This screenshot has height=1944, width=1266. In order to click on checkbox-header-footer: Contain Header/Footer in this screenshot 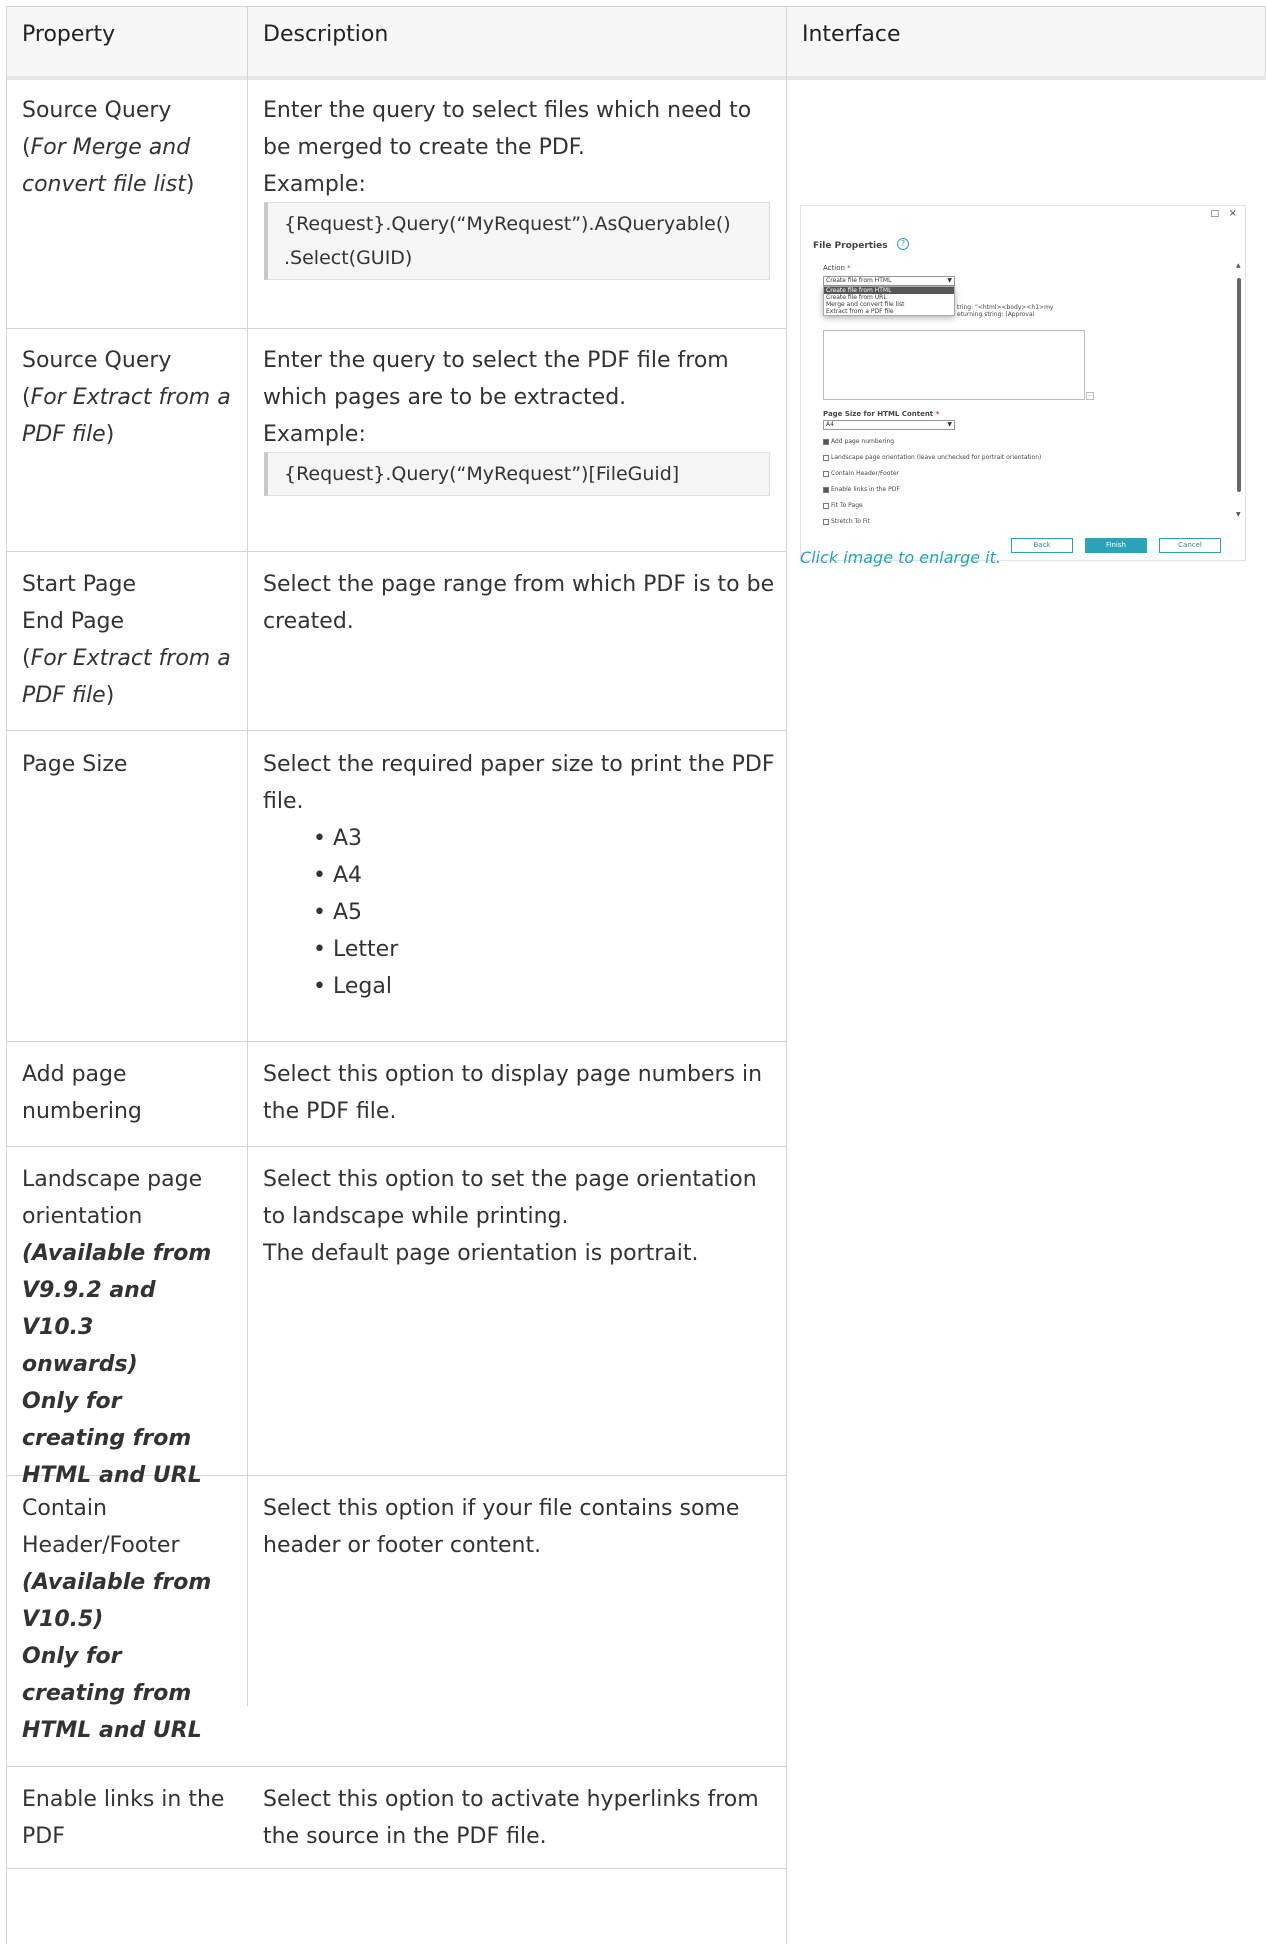, I will do `click(861, 473)`.